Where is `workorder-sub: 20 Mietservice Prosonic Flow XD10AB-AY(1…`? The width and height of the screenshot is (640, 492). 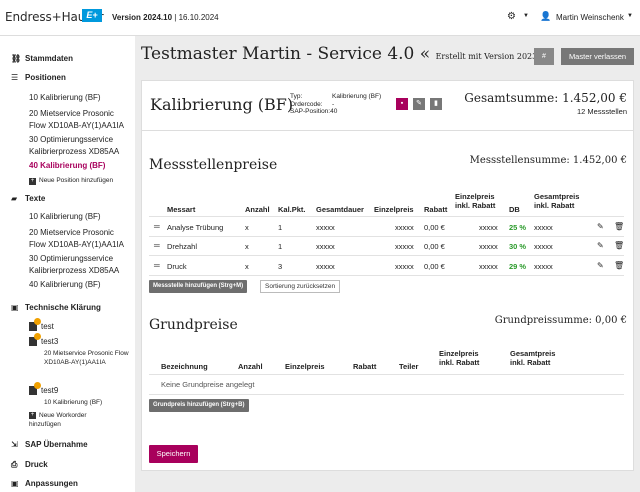
workorder-sub: 20 Mietservice Prosonic Flow XD10AB-AY(1… is located at coordinates (86, 358).